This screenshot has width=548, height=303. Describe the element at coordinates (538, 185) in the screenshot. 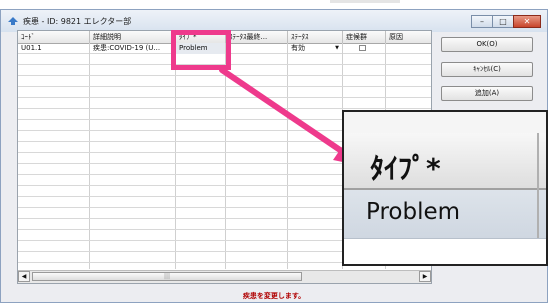

I see `zoom-column-divider` at that location.